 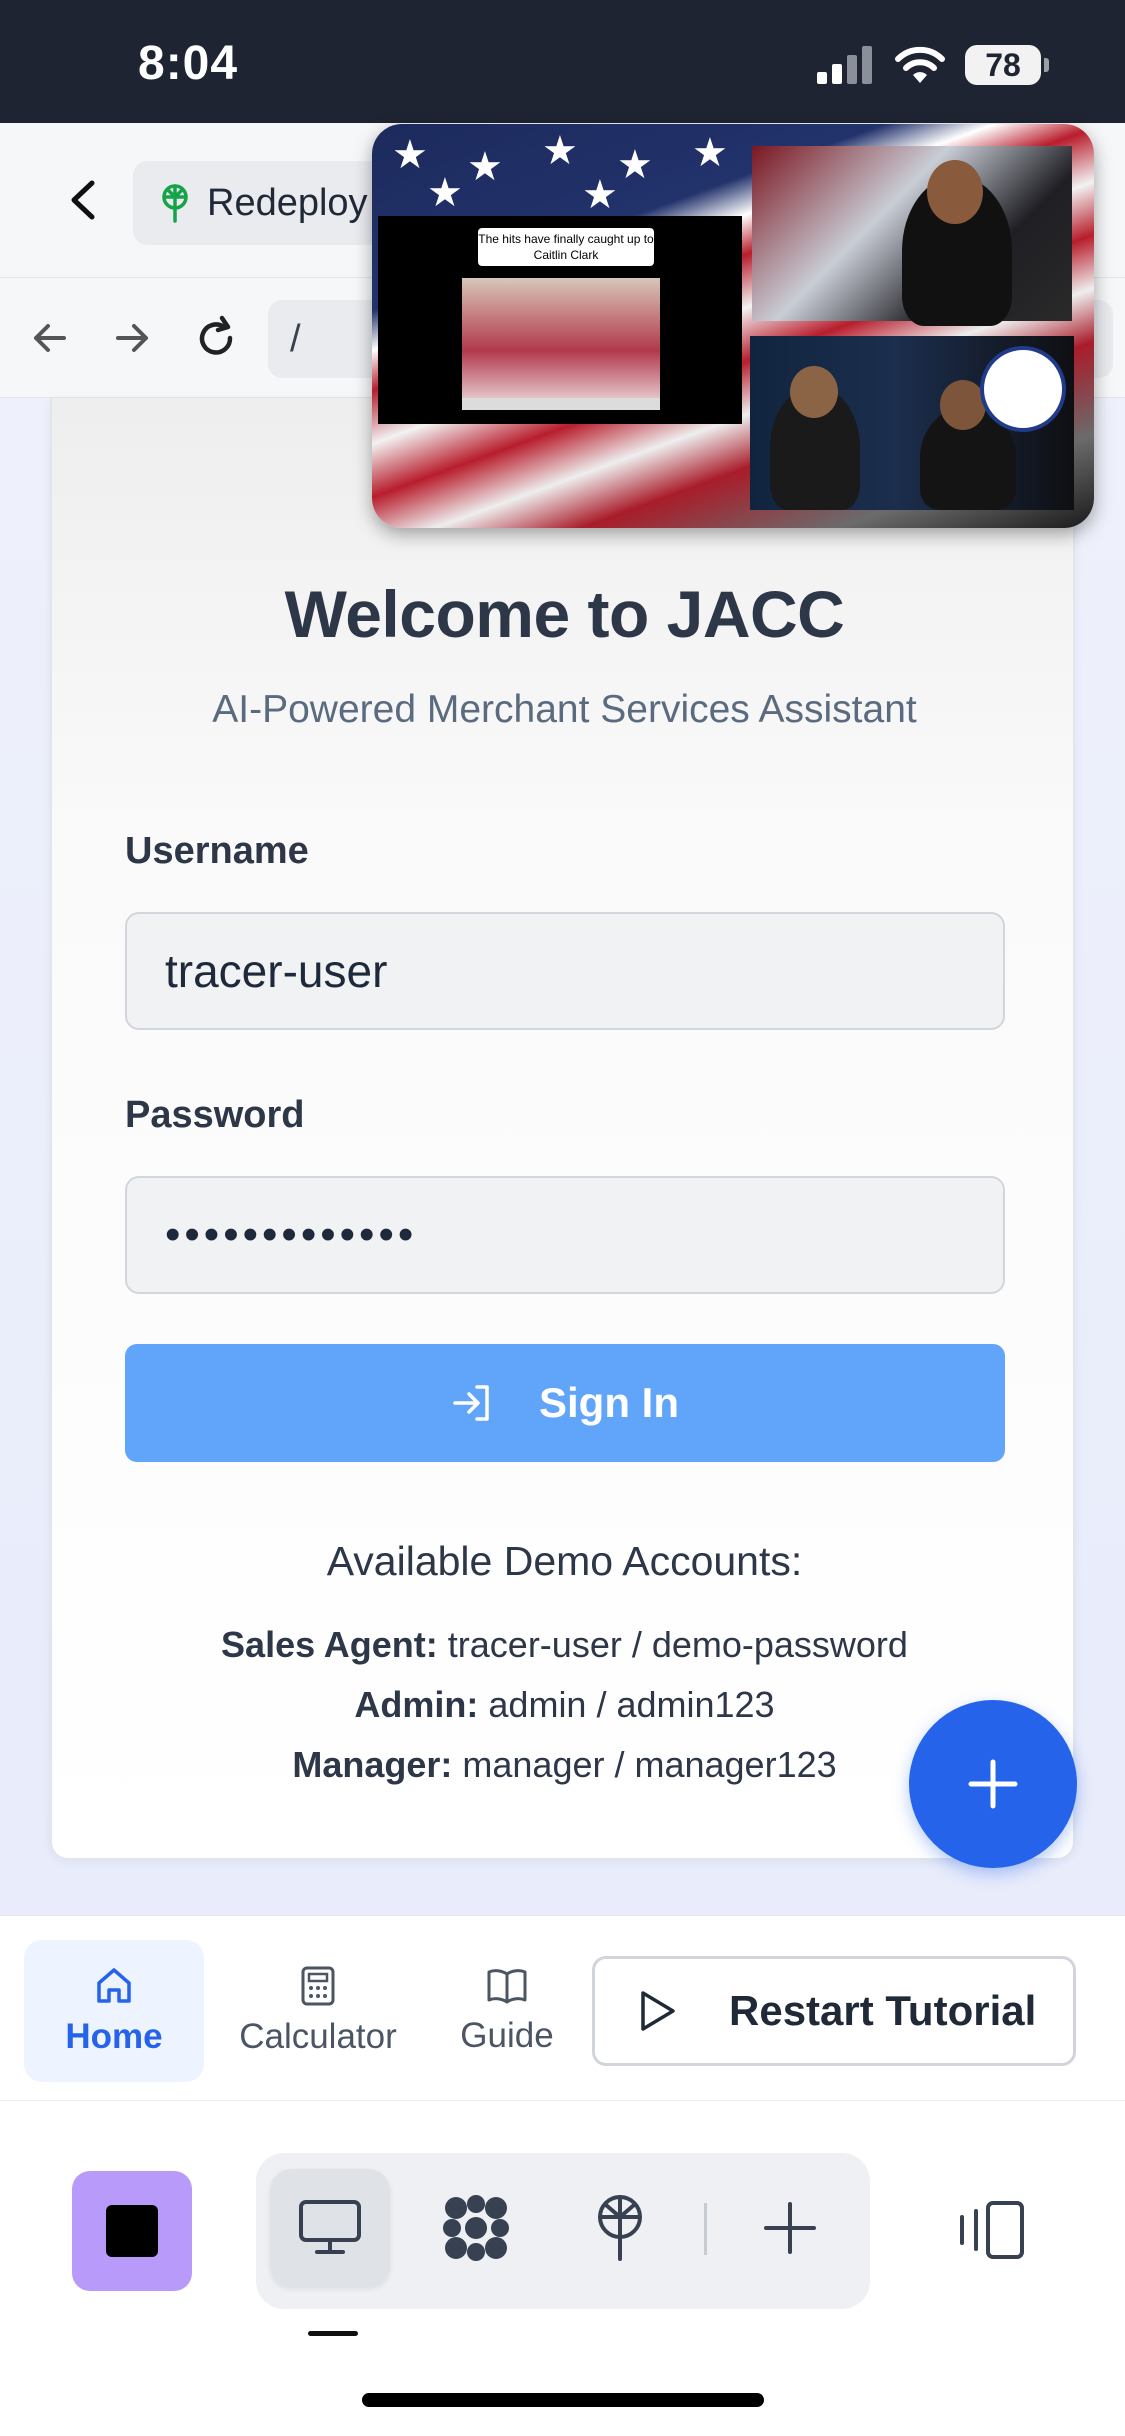 I want to click on app-bottom-nav: Home Calculator Guide Restart Tutorial, so click(x=562, y=2007).